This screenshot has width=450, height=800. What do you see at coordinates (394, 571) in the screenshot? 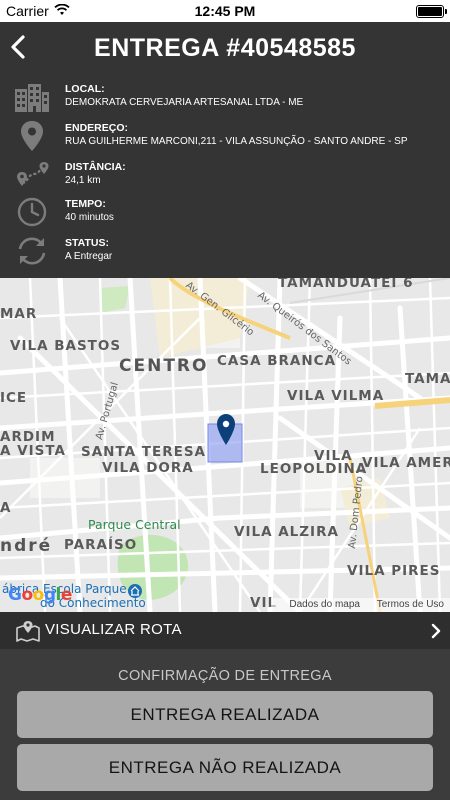
I see `map-label: VILA PIRES` at bounding box center [394, 571].